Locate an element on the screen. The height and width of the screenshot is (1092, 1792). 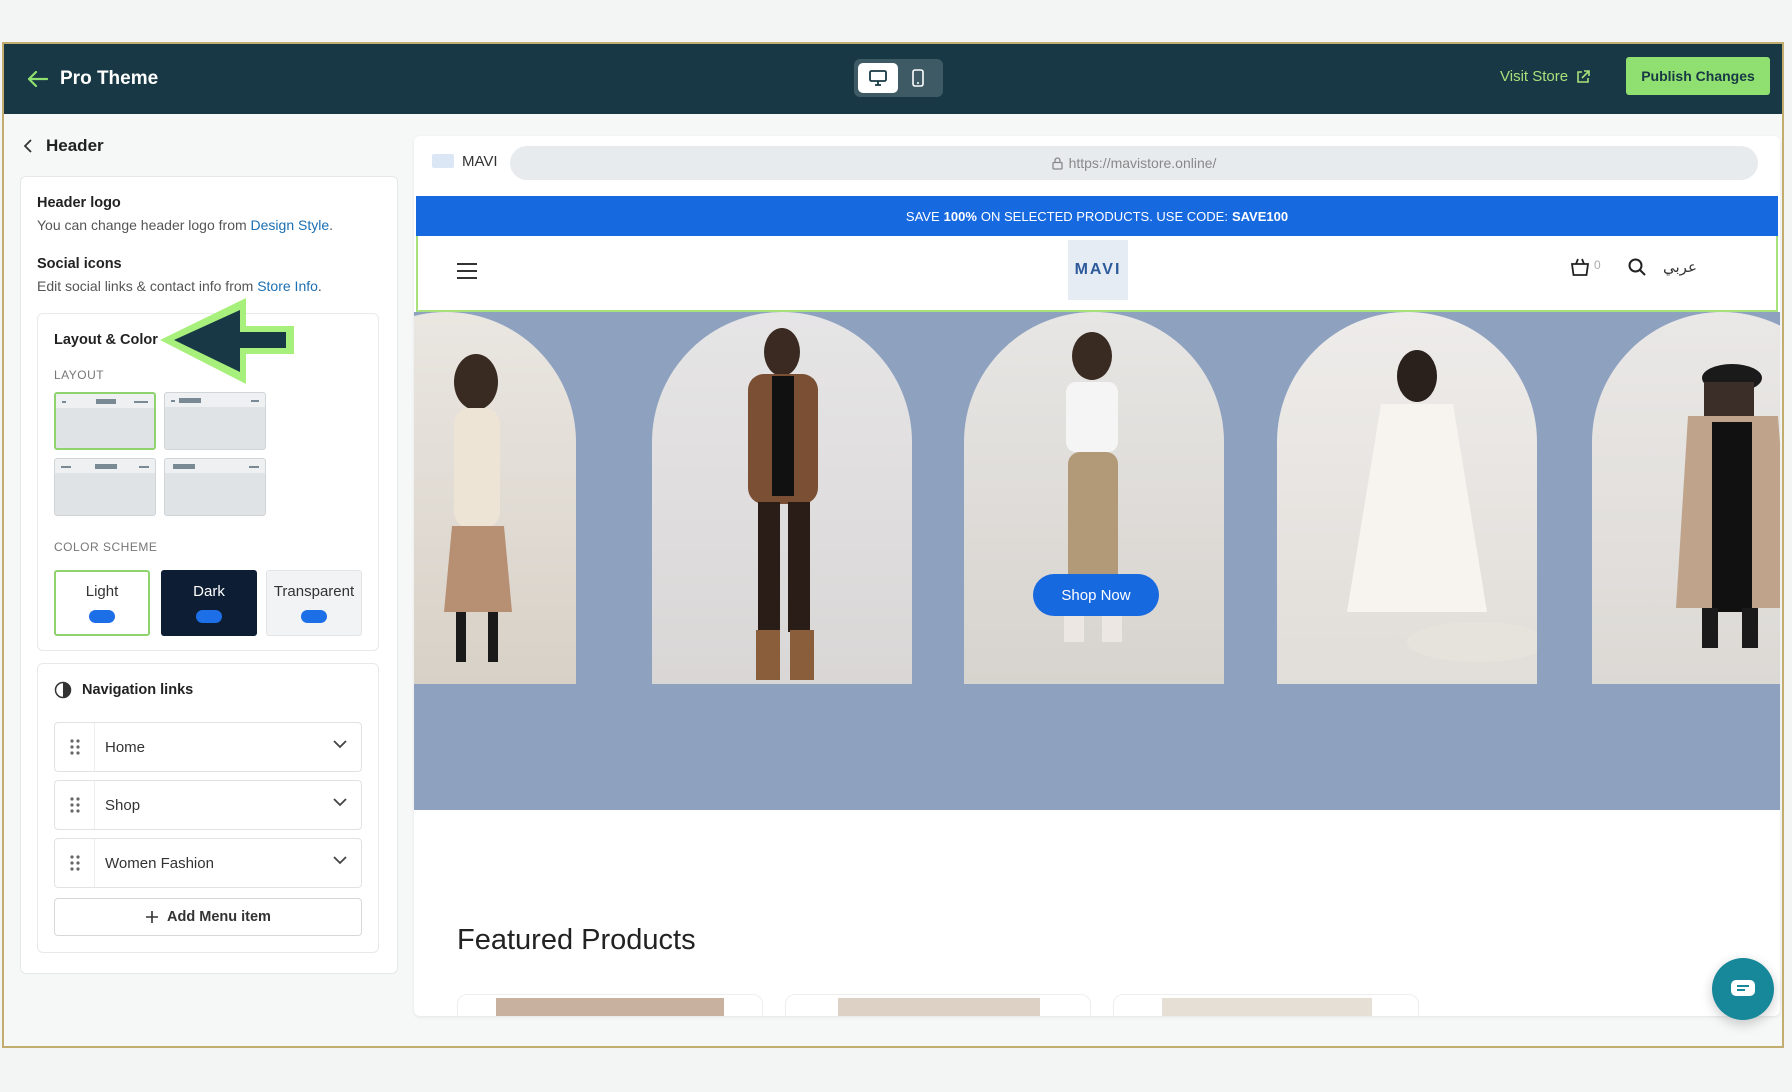
navigation-title: Navigation links is located at coordinates (138, 690).